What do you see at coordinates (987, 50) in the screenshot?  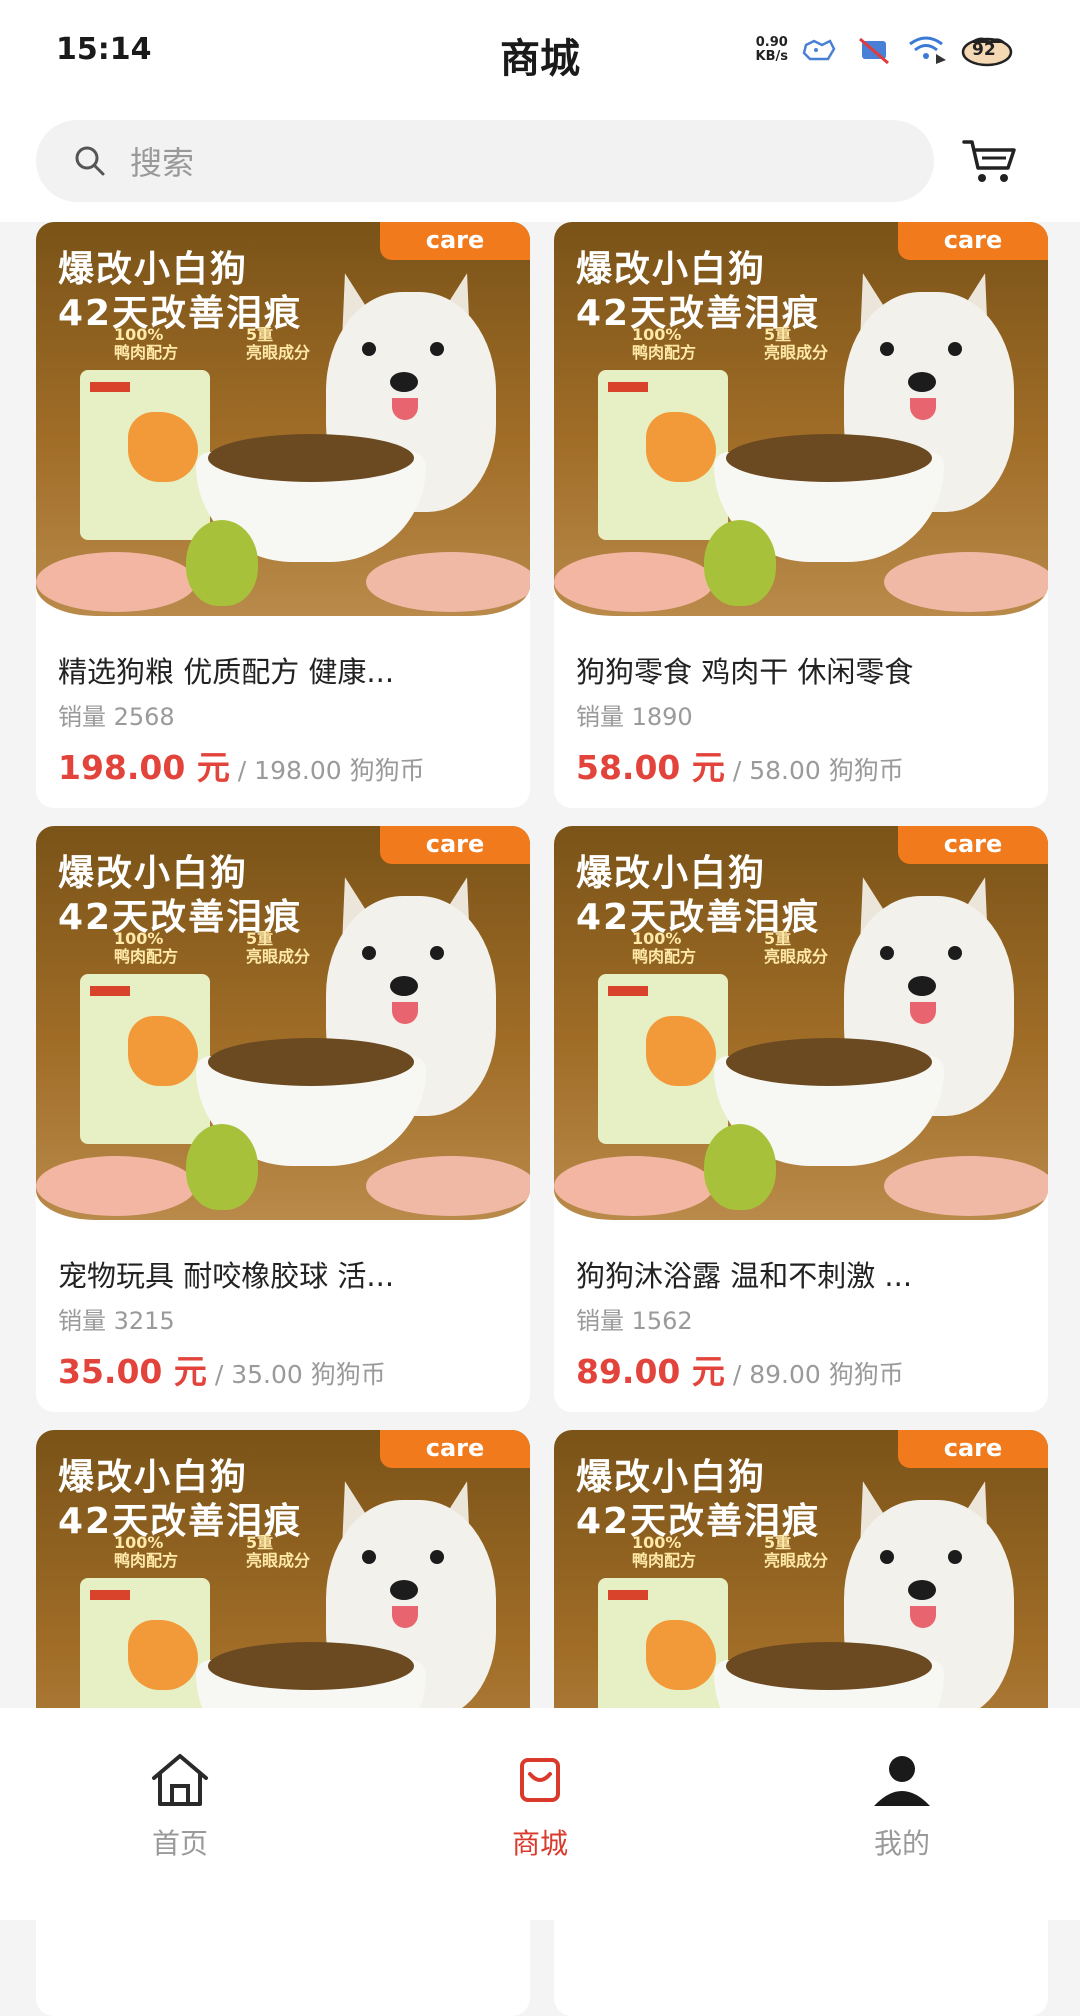 I see `battery-icon: 92` at bounding box center [987, 50].